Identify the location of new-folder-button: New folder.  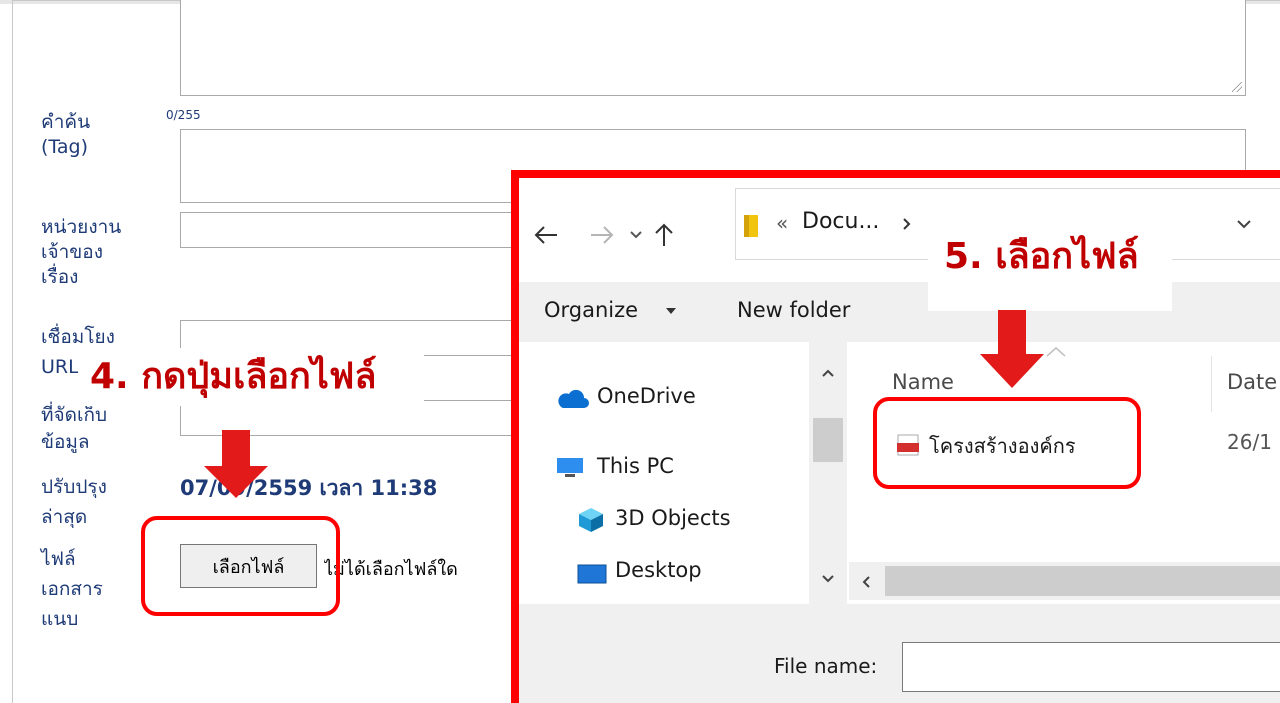
(793, 310).